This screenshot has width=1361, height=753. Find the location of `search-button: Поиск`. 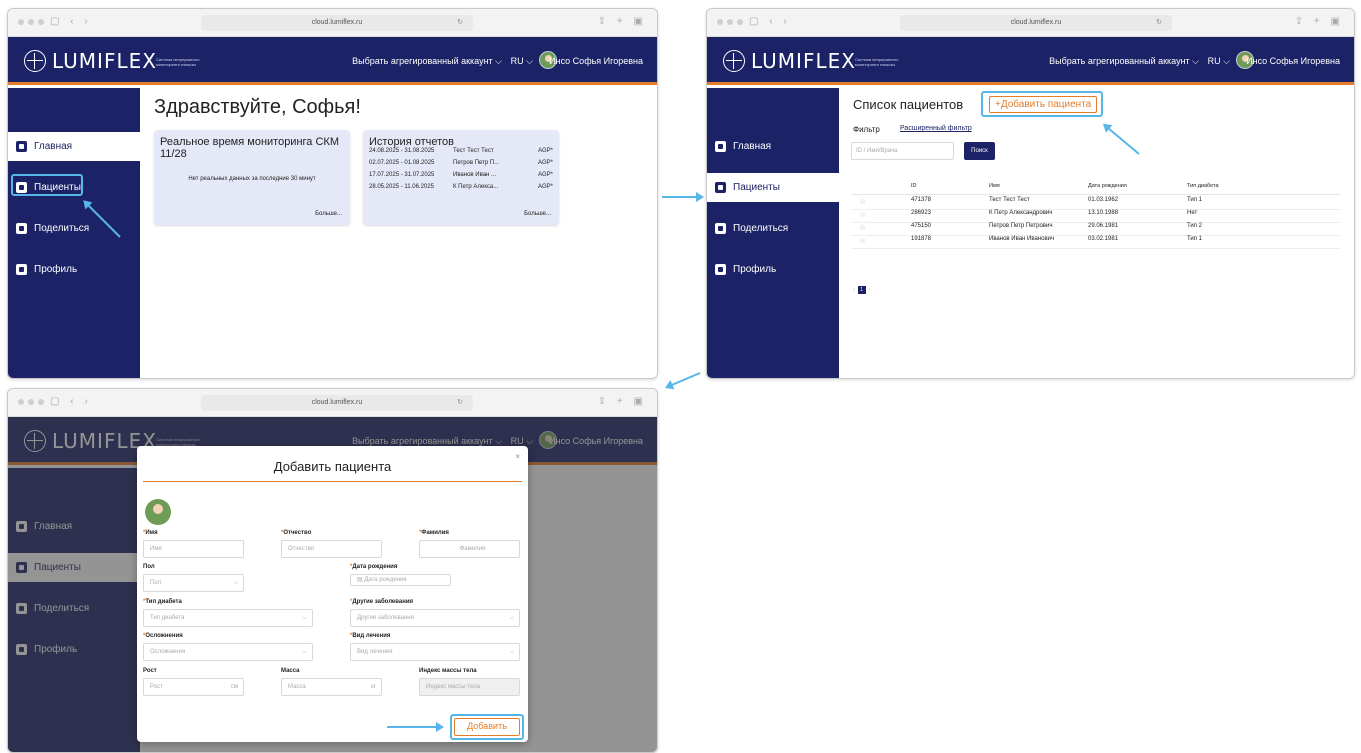

search-button: Поиск is located at coordinates (979, 151).